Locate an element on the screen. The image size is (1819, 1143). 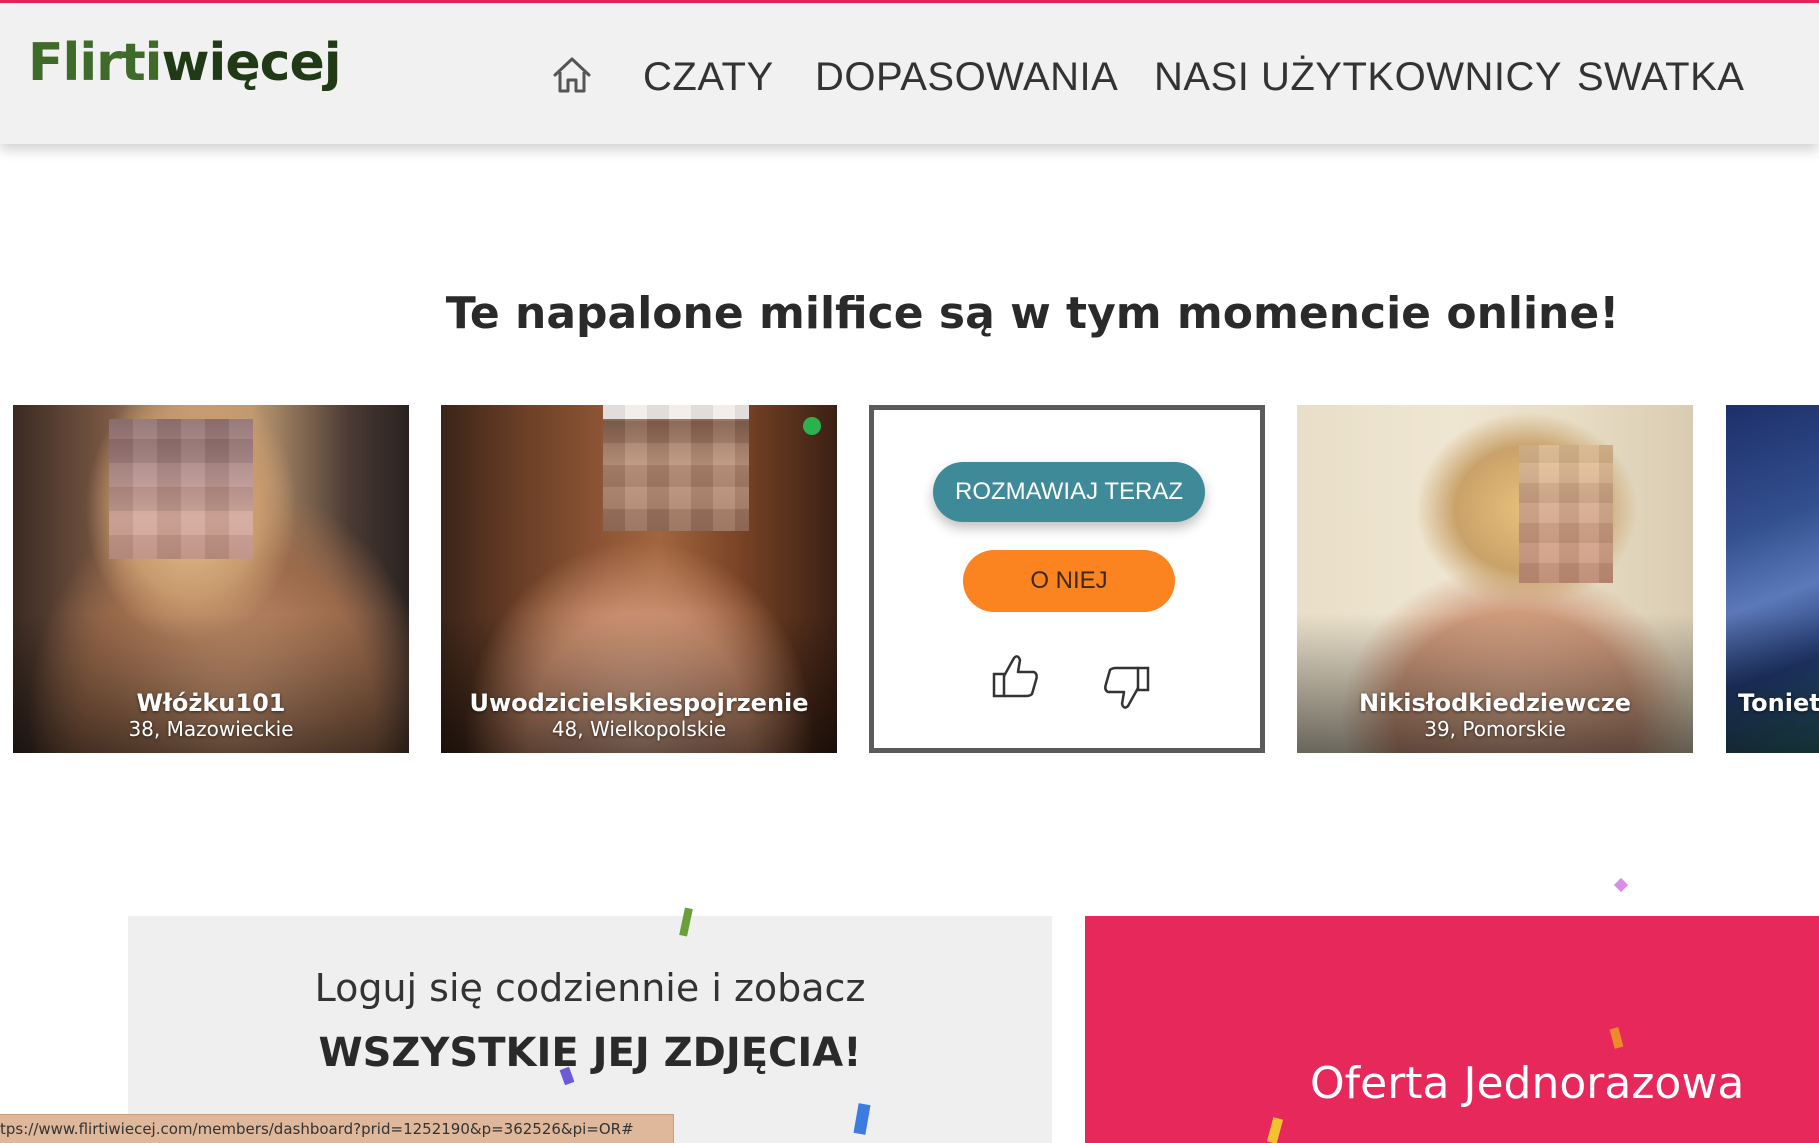
profile-name: Uwodzicielskiespojrzenie is located at coordinates (639, 703).